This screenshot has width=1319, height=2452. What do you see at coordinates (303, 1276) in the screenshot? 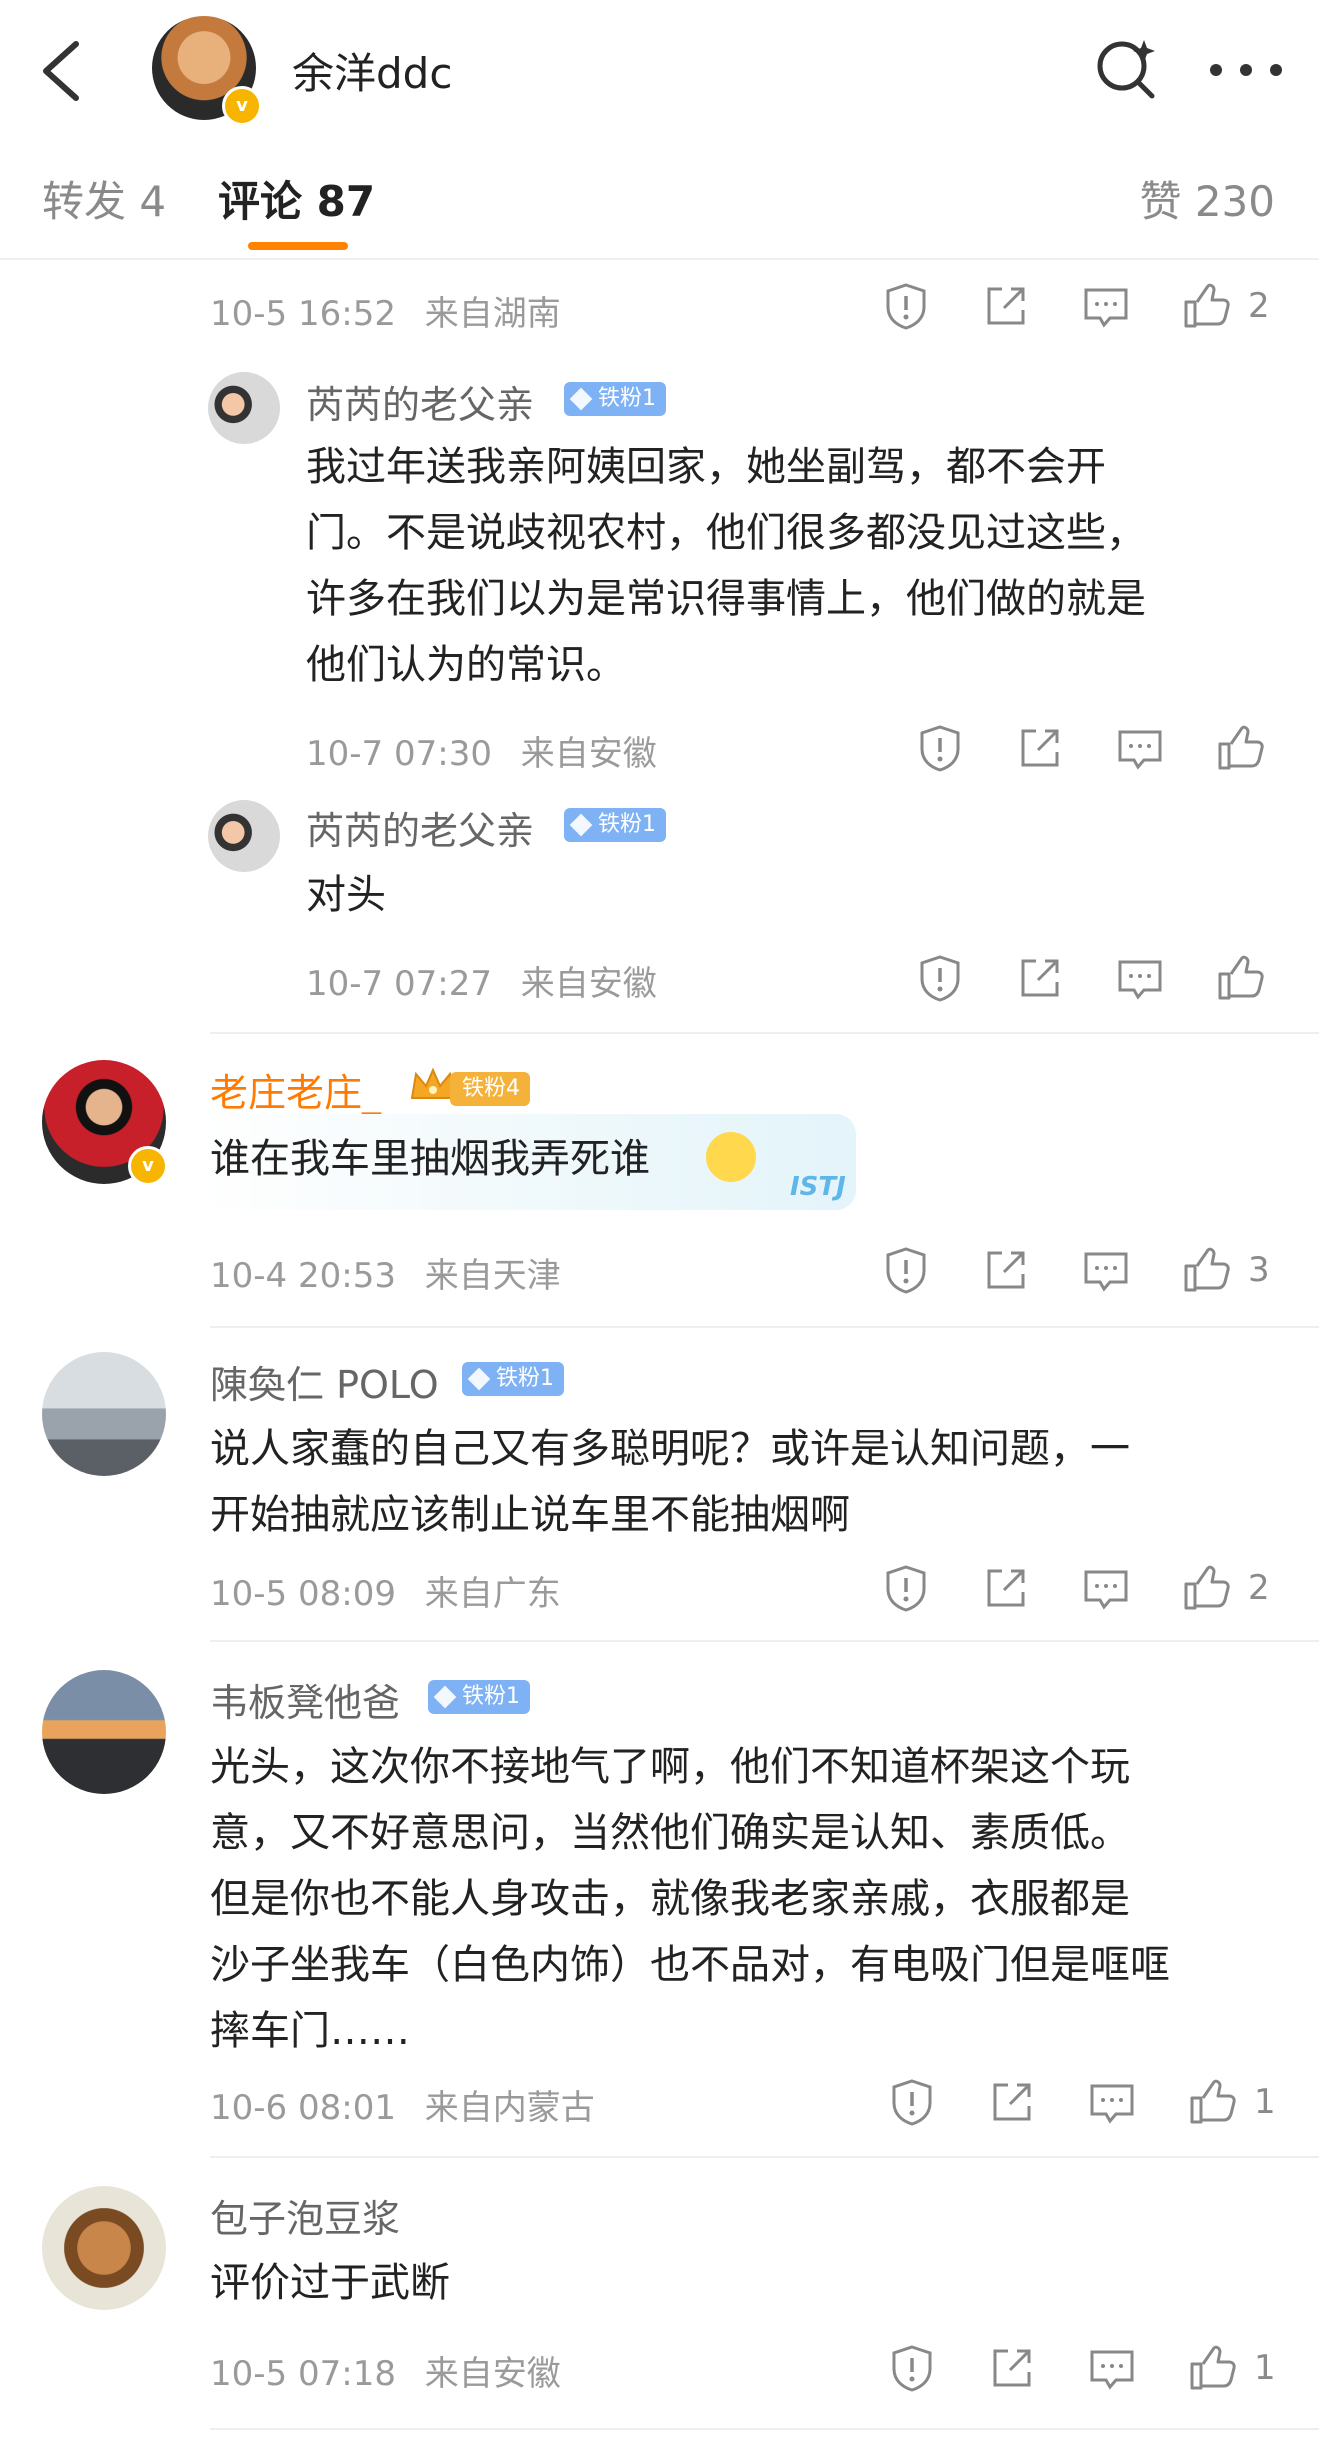
I see `comment-time: 10-4 20:53` at bounding box center [303, 1276].